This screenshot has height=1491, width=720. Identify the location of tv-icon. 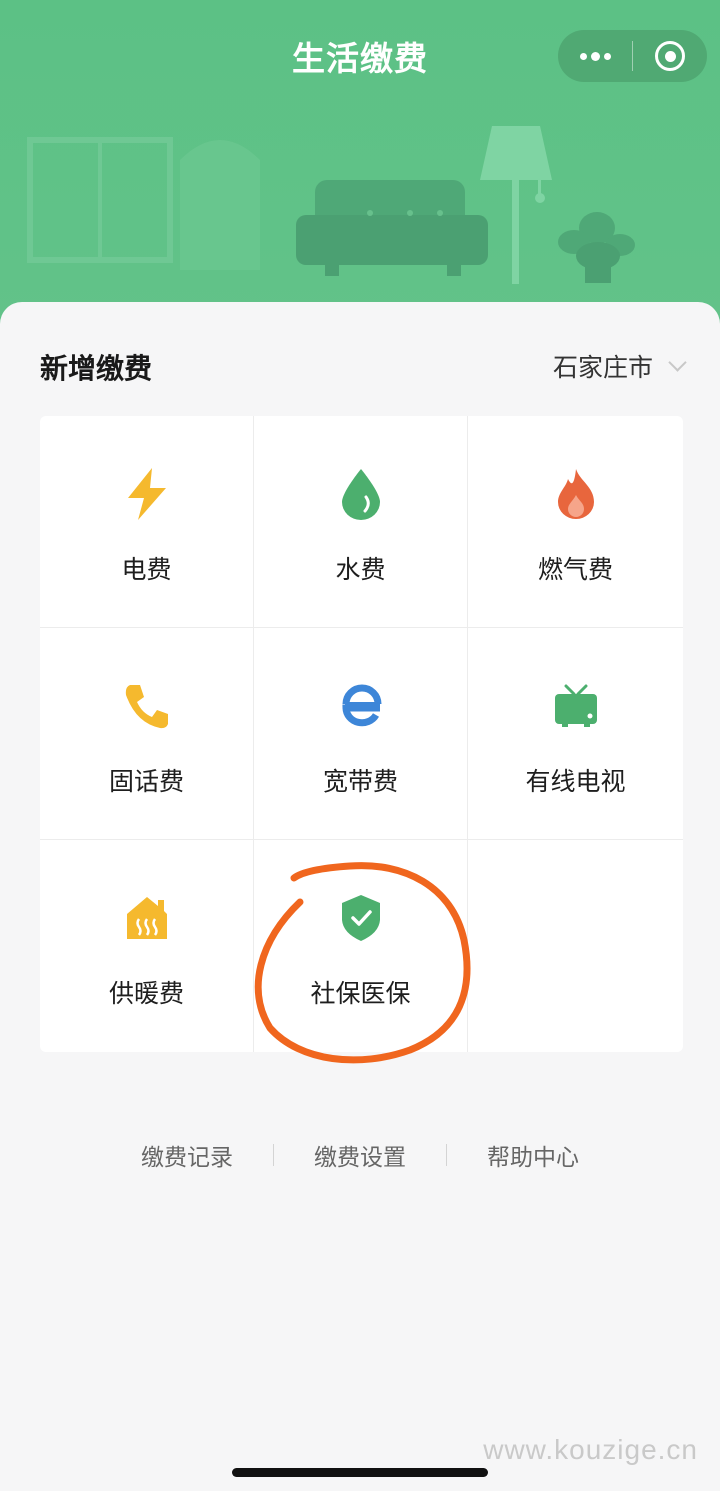
(576, 706).